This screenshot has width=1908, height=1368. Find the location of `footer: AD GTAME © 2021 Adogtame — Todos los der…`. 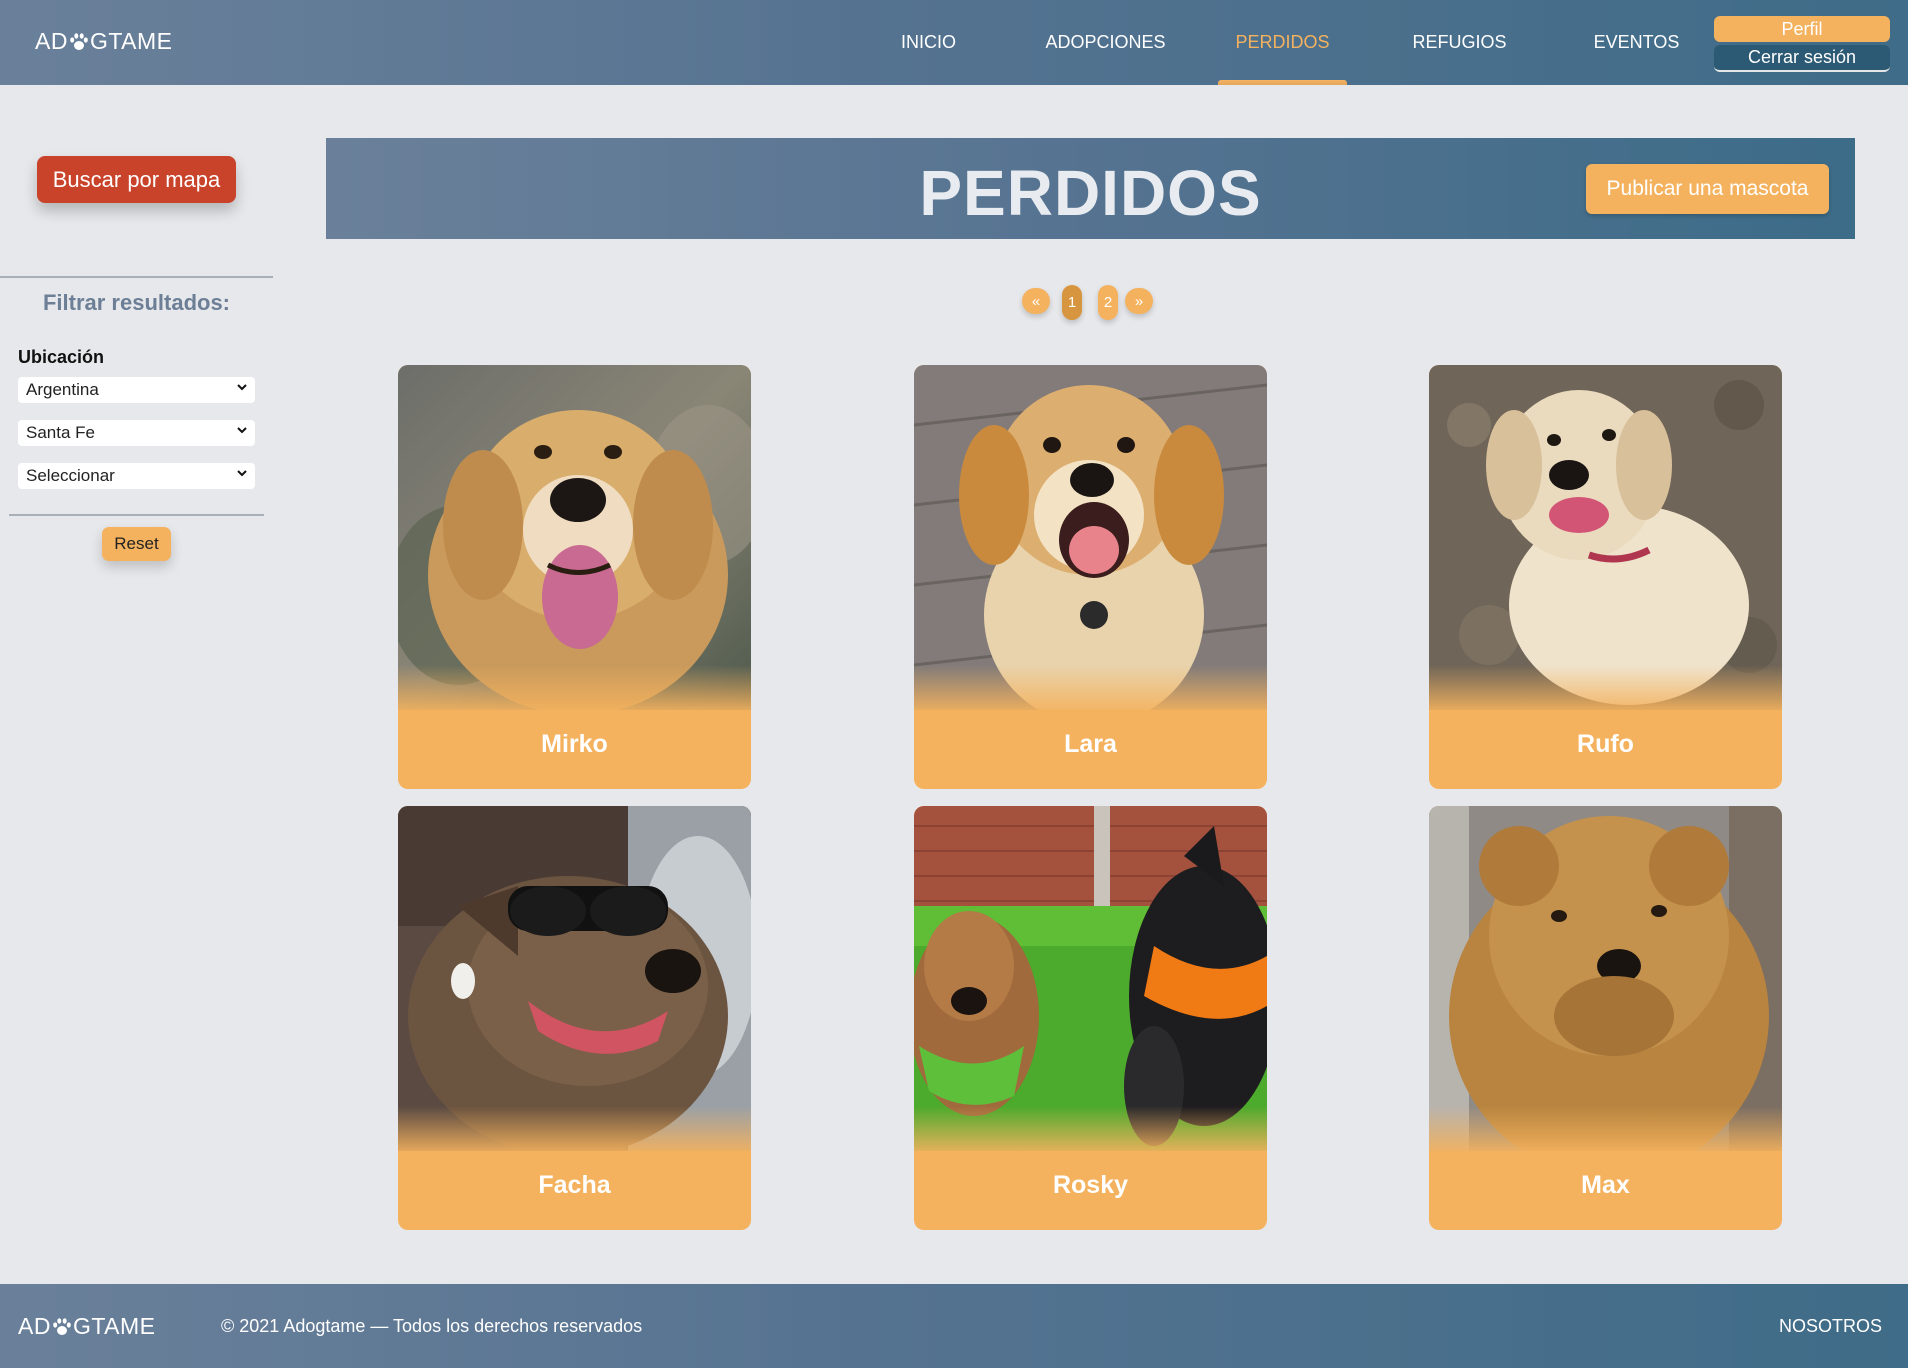

footer: AD GTAME © 2021 Adogtame — Todos los der… is located at coordinates (954, 1326).